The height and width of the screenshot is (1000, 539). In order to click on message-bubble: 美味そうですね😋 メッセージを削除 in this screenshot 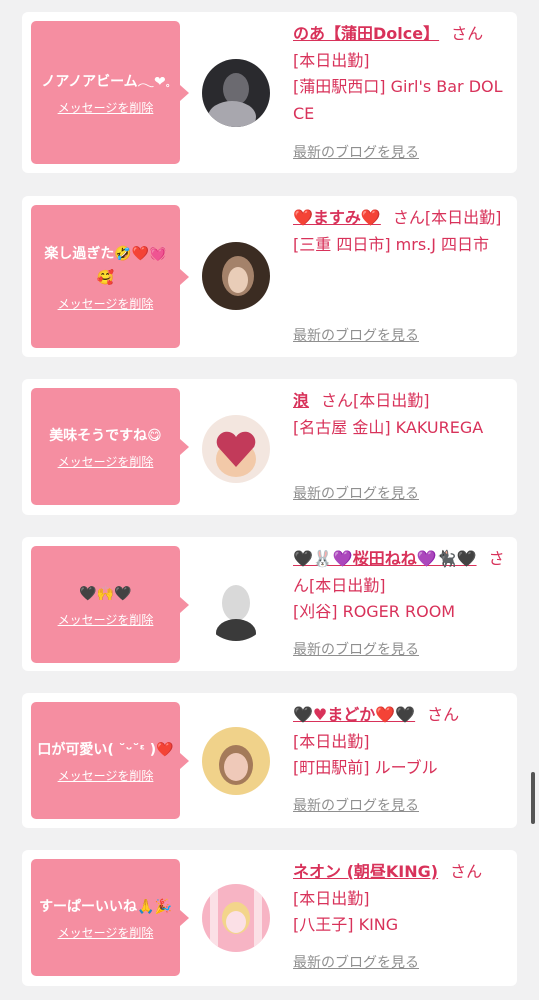, I will do `click(110, 446)`.